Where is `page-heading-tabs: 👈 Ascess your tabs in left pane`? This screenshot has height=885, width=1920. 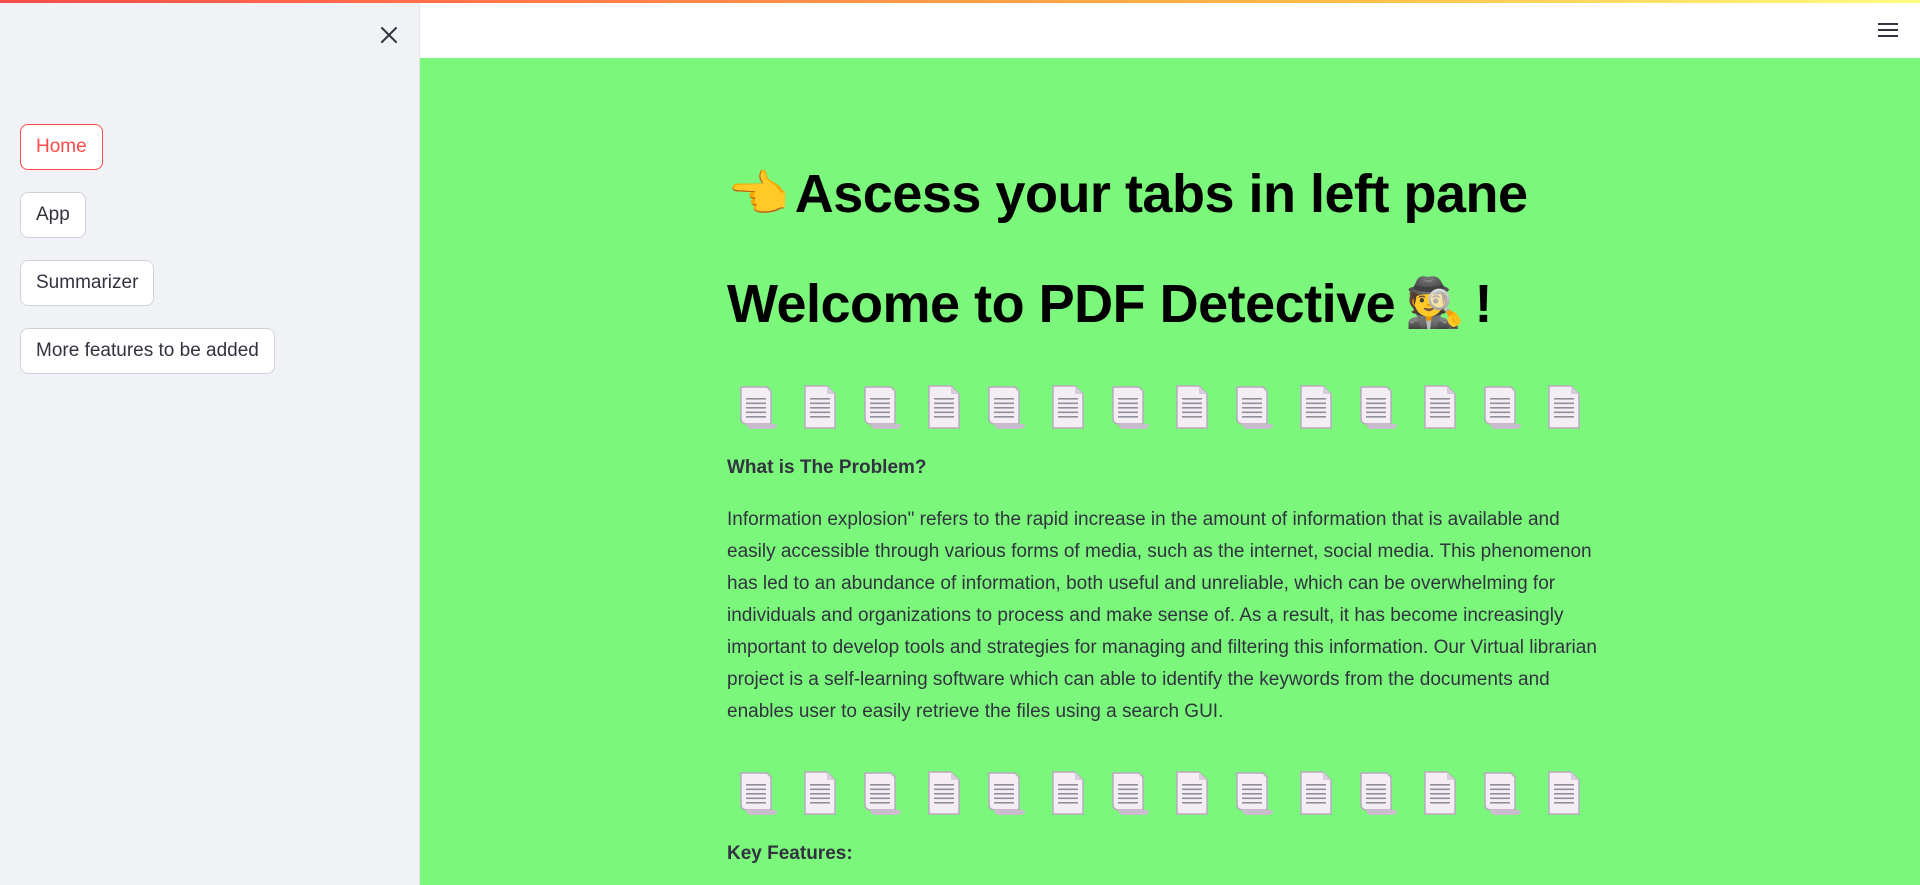 page-heading-tabs: 👈 Ascess your tabs in left pane is located at coordinates (1167, 194).